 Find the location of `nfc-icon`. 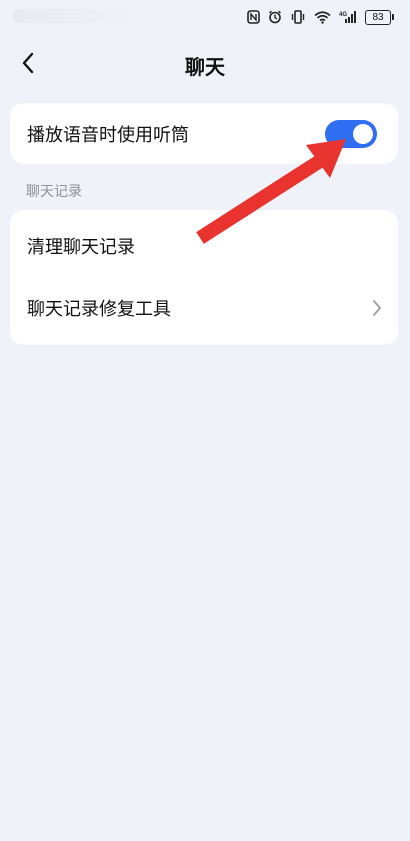

nfc-icon is located at coordinates (253, 17).